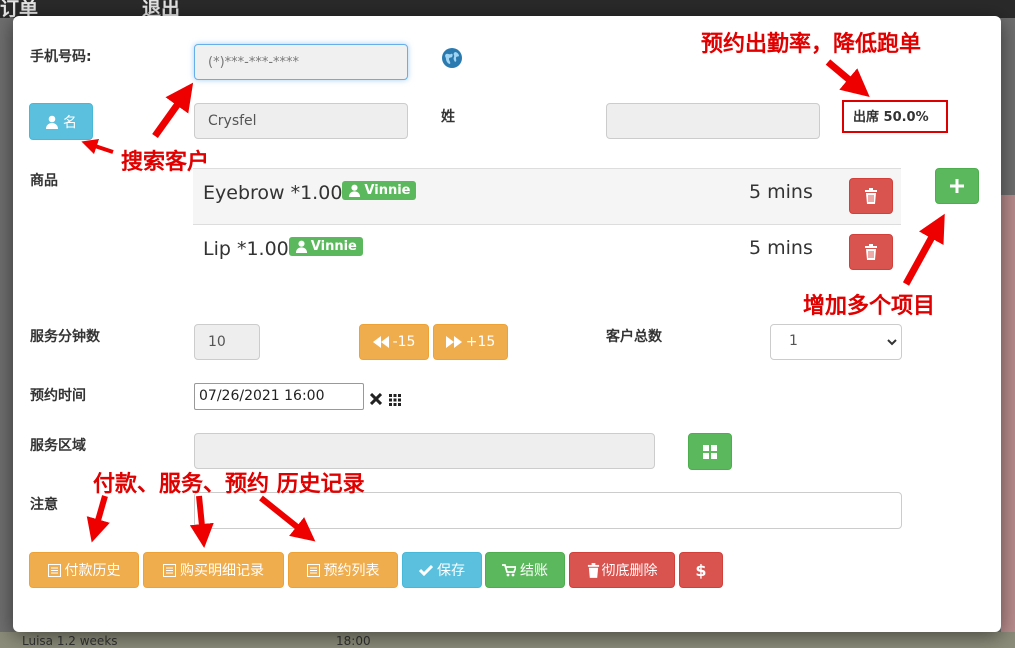  I want to click on arrow-to-payment-history, so click(98, 519).